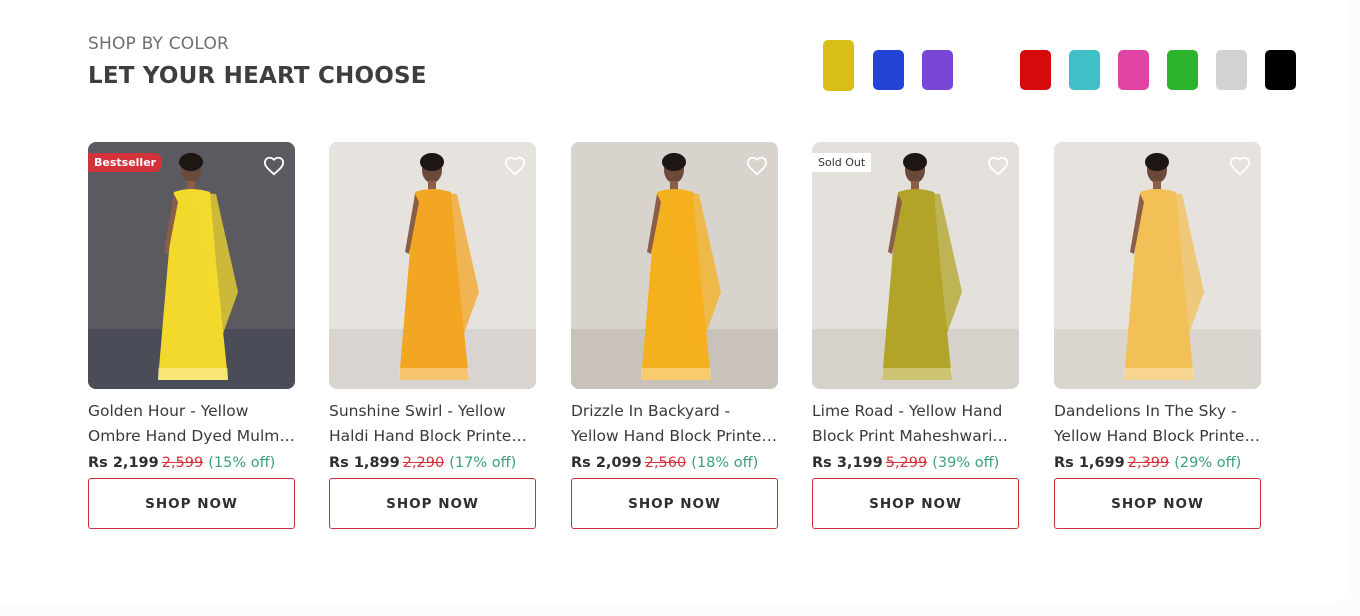 The height and width of the screenshot is (616, 1360). I want to click on sale-price: Rs 1,699, so click(1089, 463).